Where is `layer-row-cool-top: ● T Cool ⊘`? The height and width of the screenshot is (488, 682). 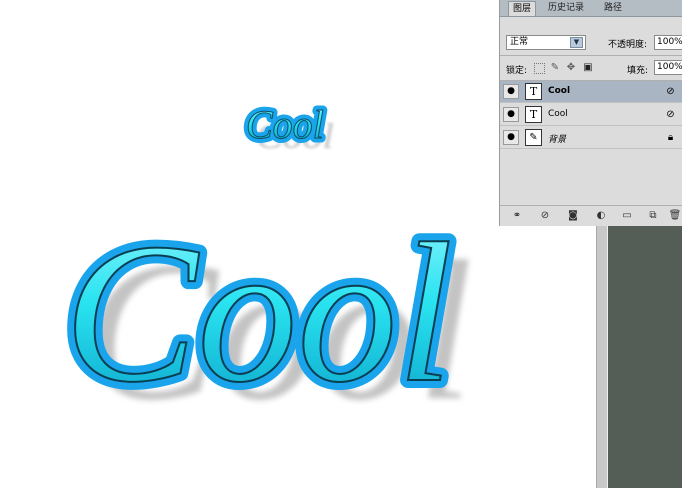 layer-row-cool-top: ● T Cool ⊘ is located at coordinates (591, 92).